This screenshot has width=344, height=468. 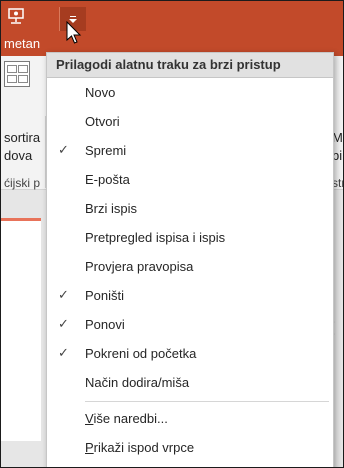 I want to click on menu-item-spremi: ✓ Spremi, so click(x=190, y=150).